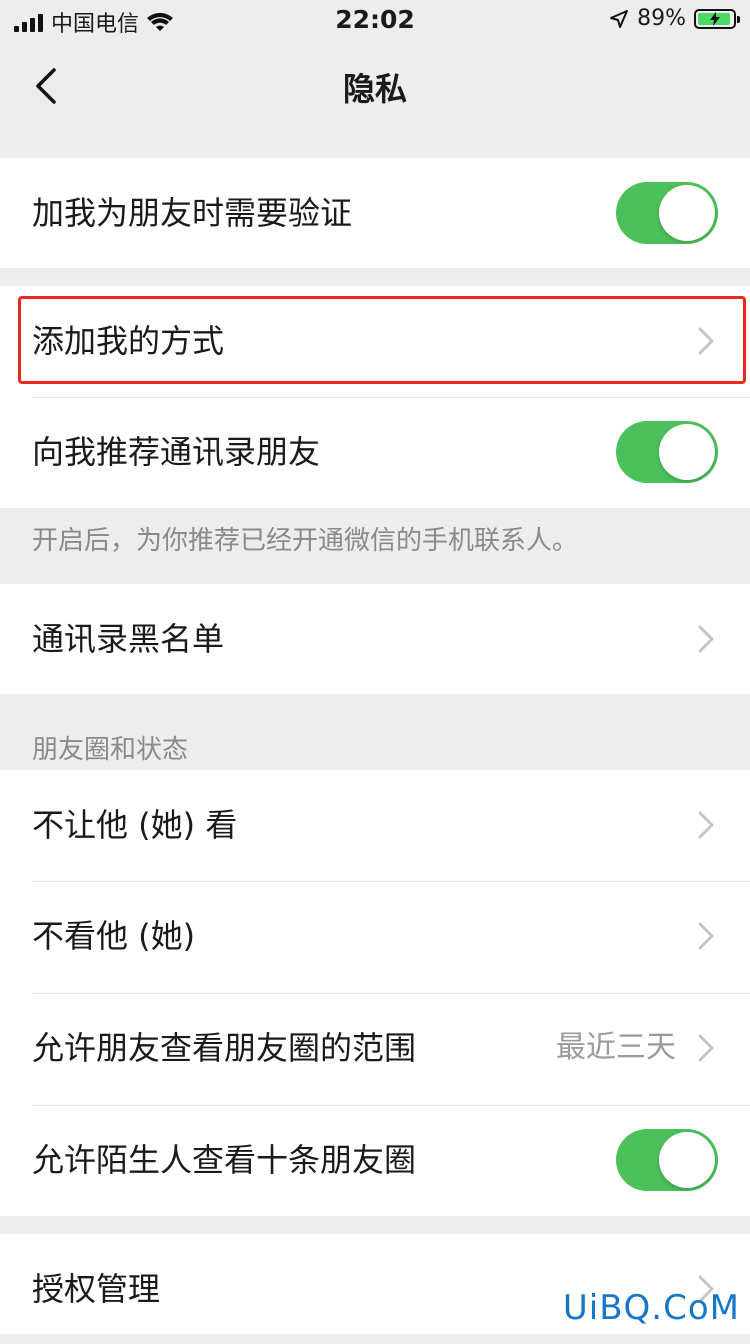  I want to click on cell-label: 允许朋友查看朋友圈的范围, so click(224, 1048).